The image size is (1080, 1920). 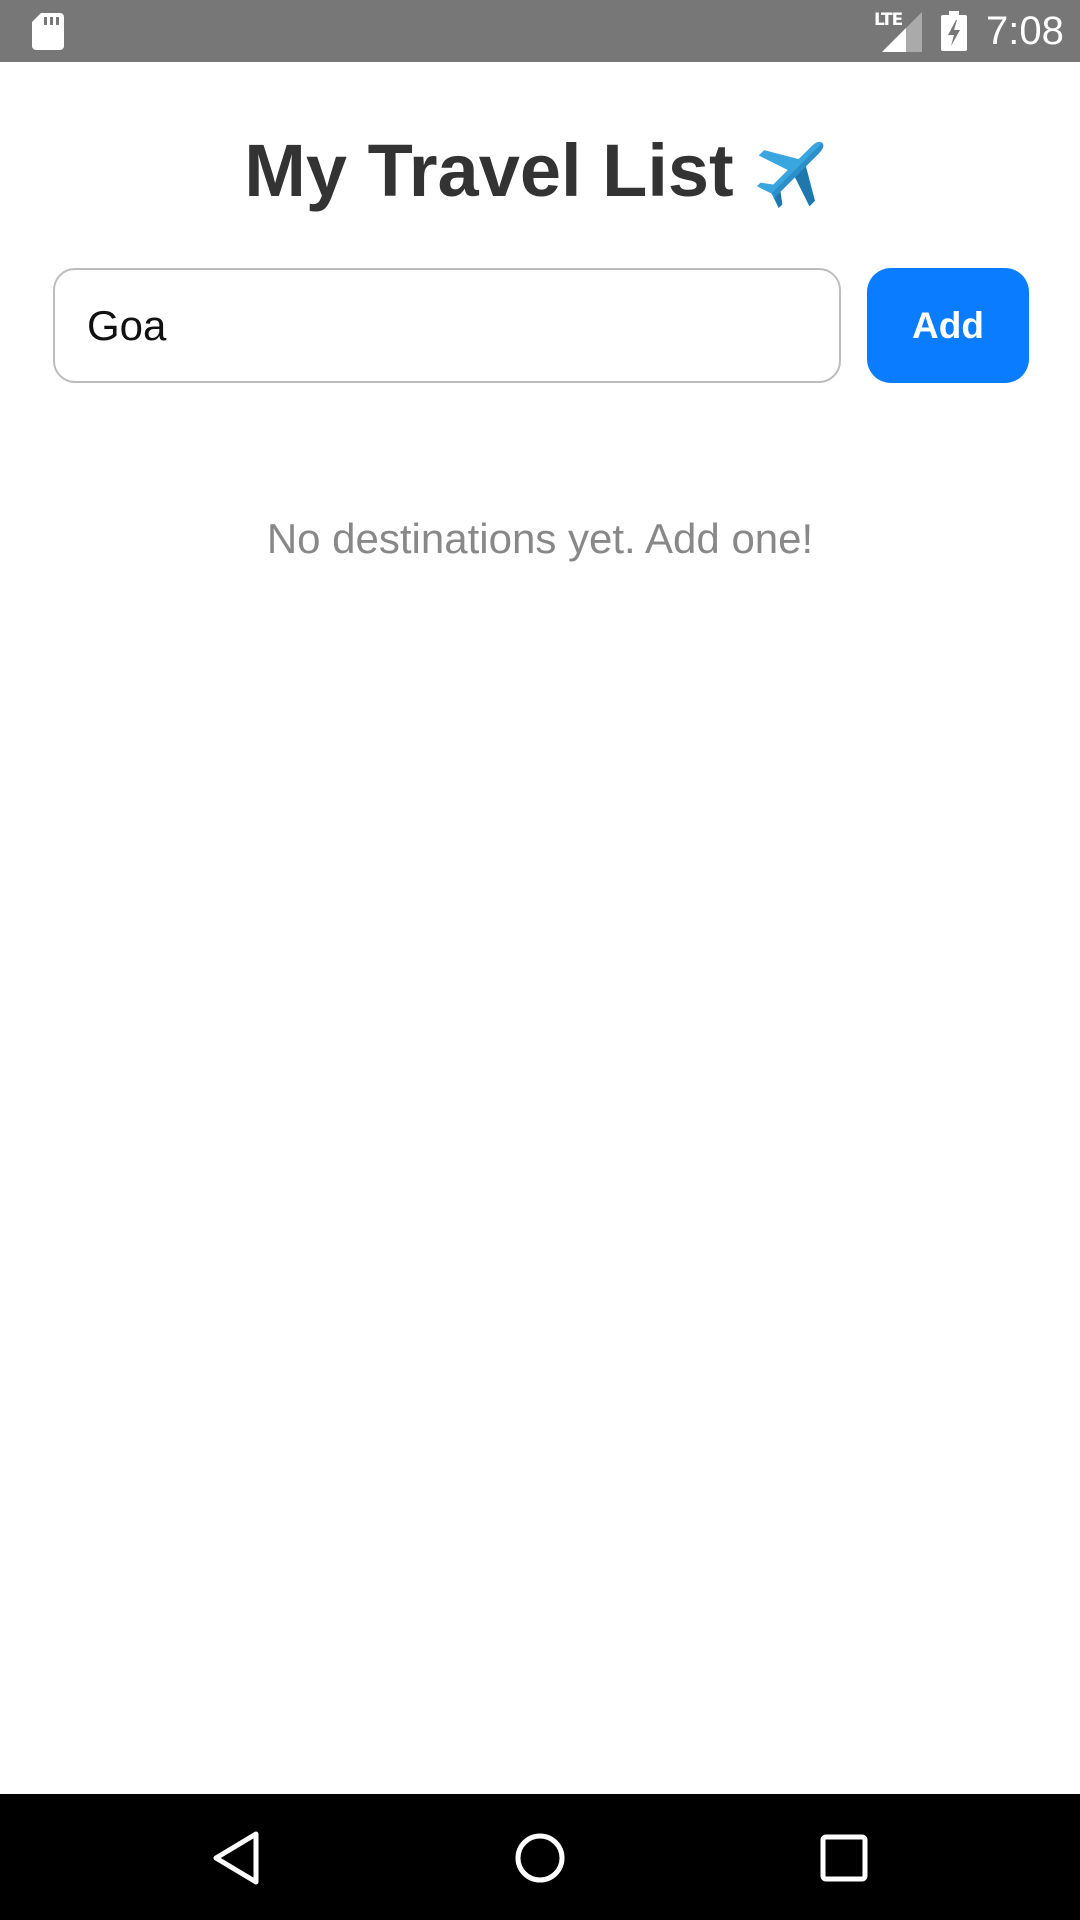 I want to click on battery-charging-icon, so click(x=954, y=31).